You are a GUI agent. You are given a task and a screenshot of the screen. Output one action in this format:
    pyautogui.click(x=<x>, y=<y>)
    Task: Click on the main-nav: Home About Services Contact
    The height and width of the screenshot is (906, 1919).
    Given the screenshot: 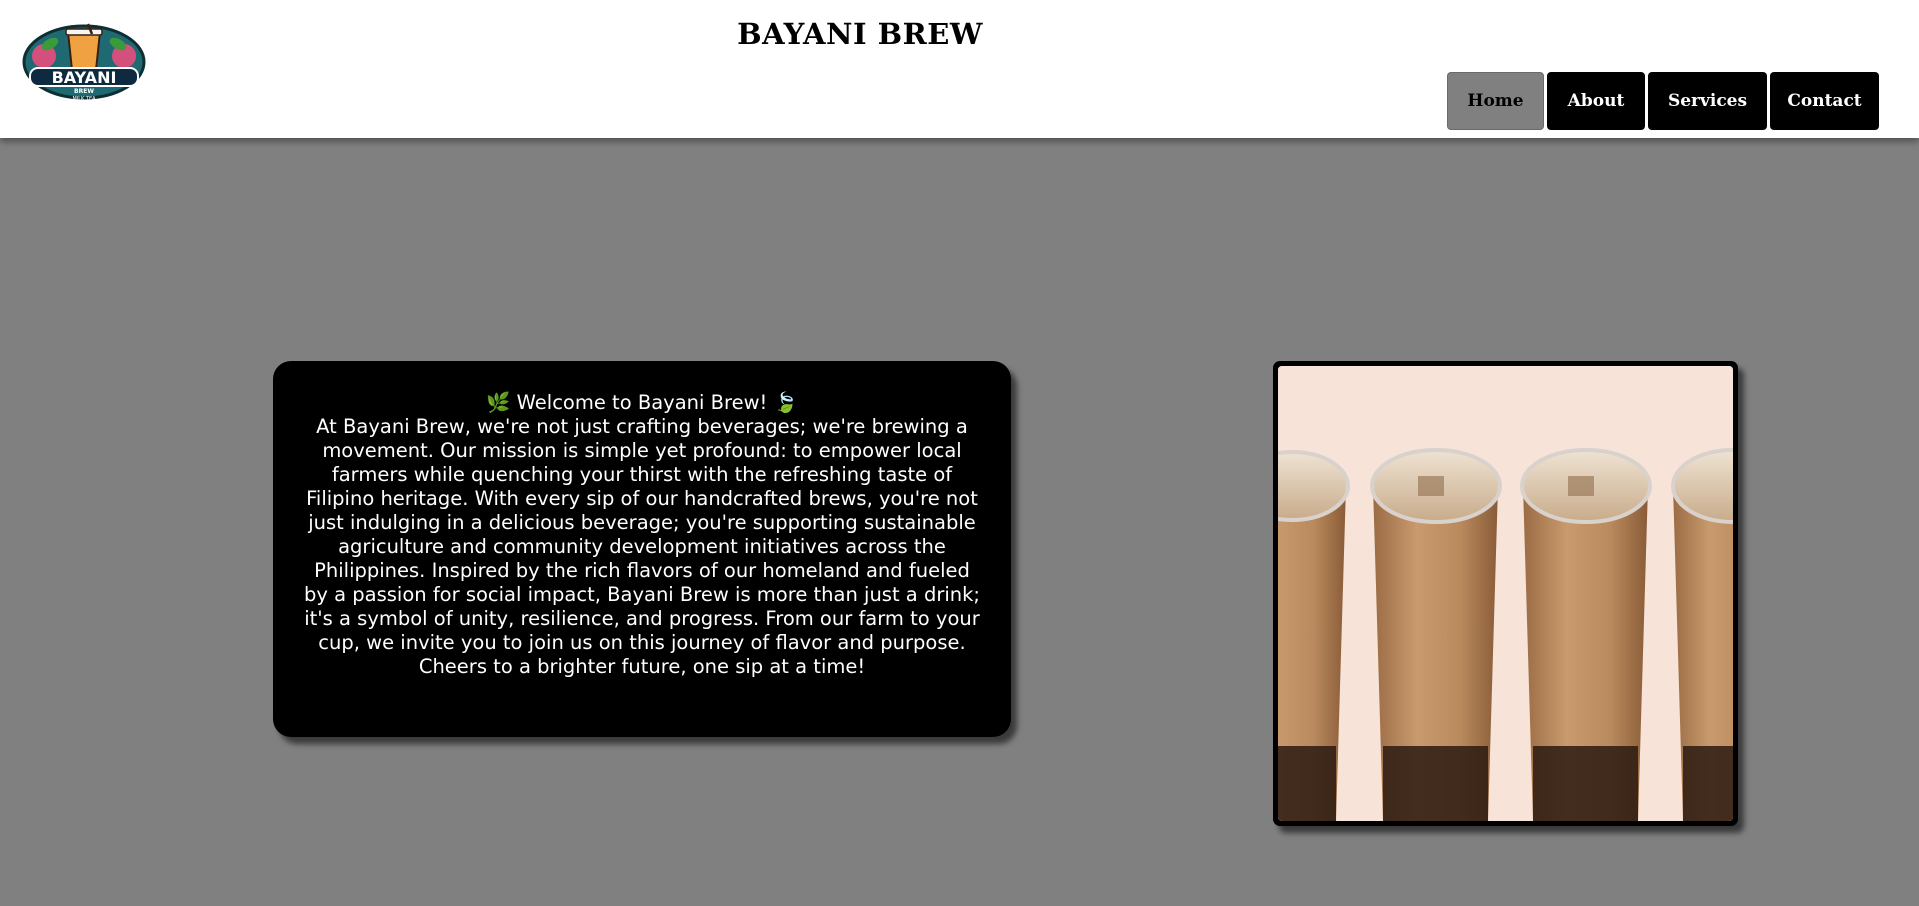 What is the action you would take?
    pyautogui.click(x=1663, y=101)
    